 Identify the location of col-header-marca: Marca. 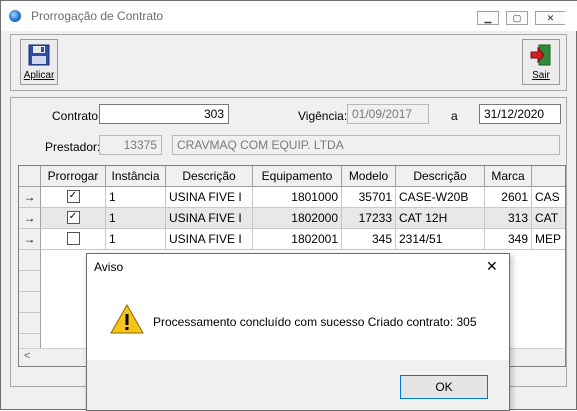
(508, 176).